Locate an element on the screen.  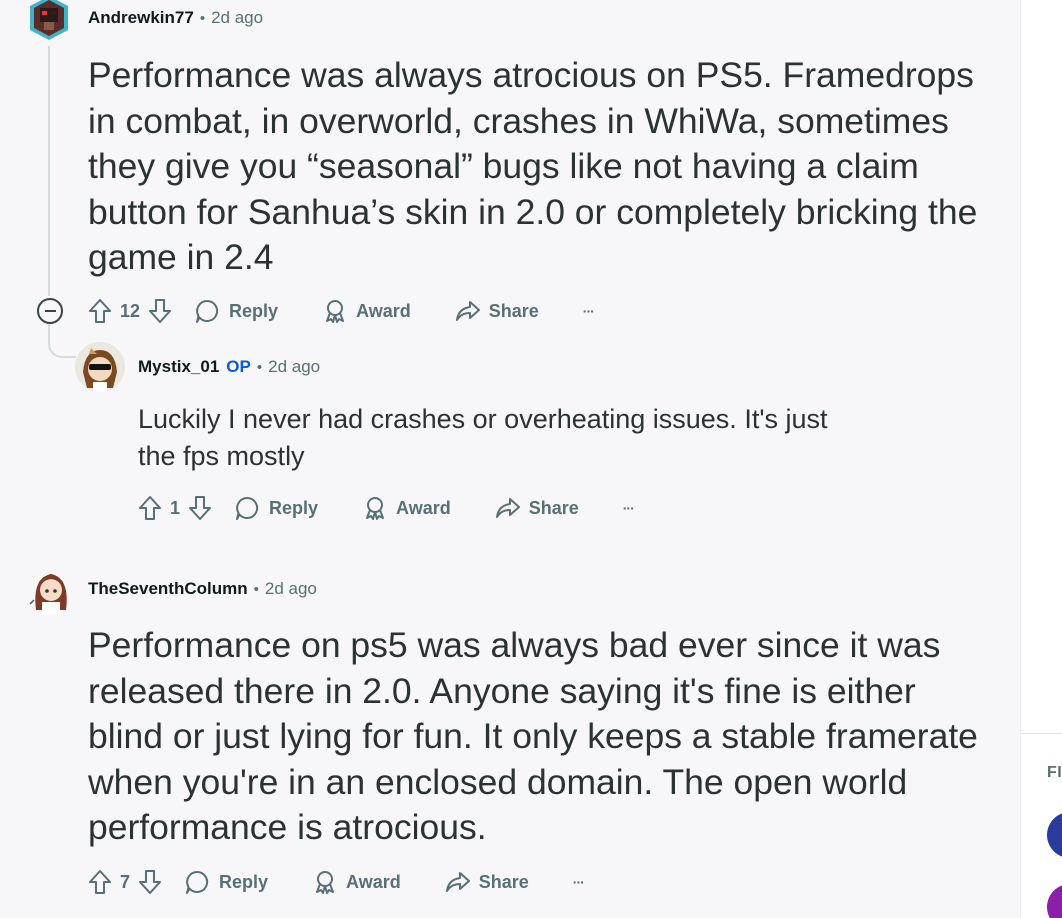
minus-icon is located at coordinates (50, 311).